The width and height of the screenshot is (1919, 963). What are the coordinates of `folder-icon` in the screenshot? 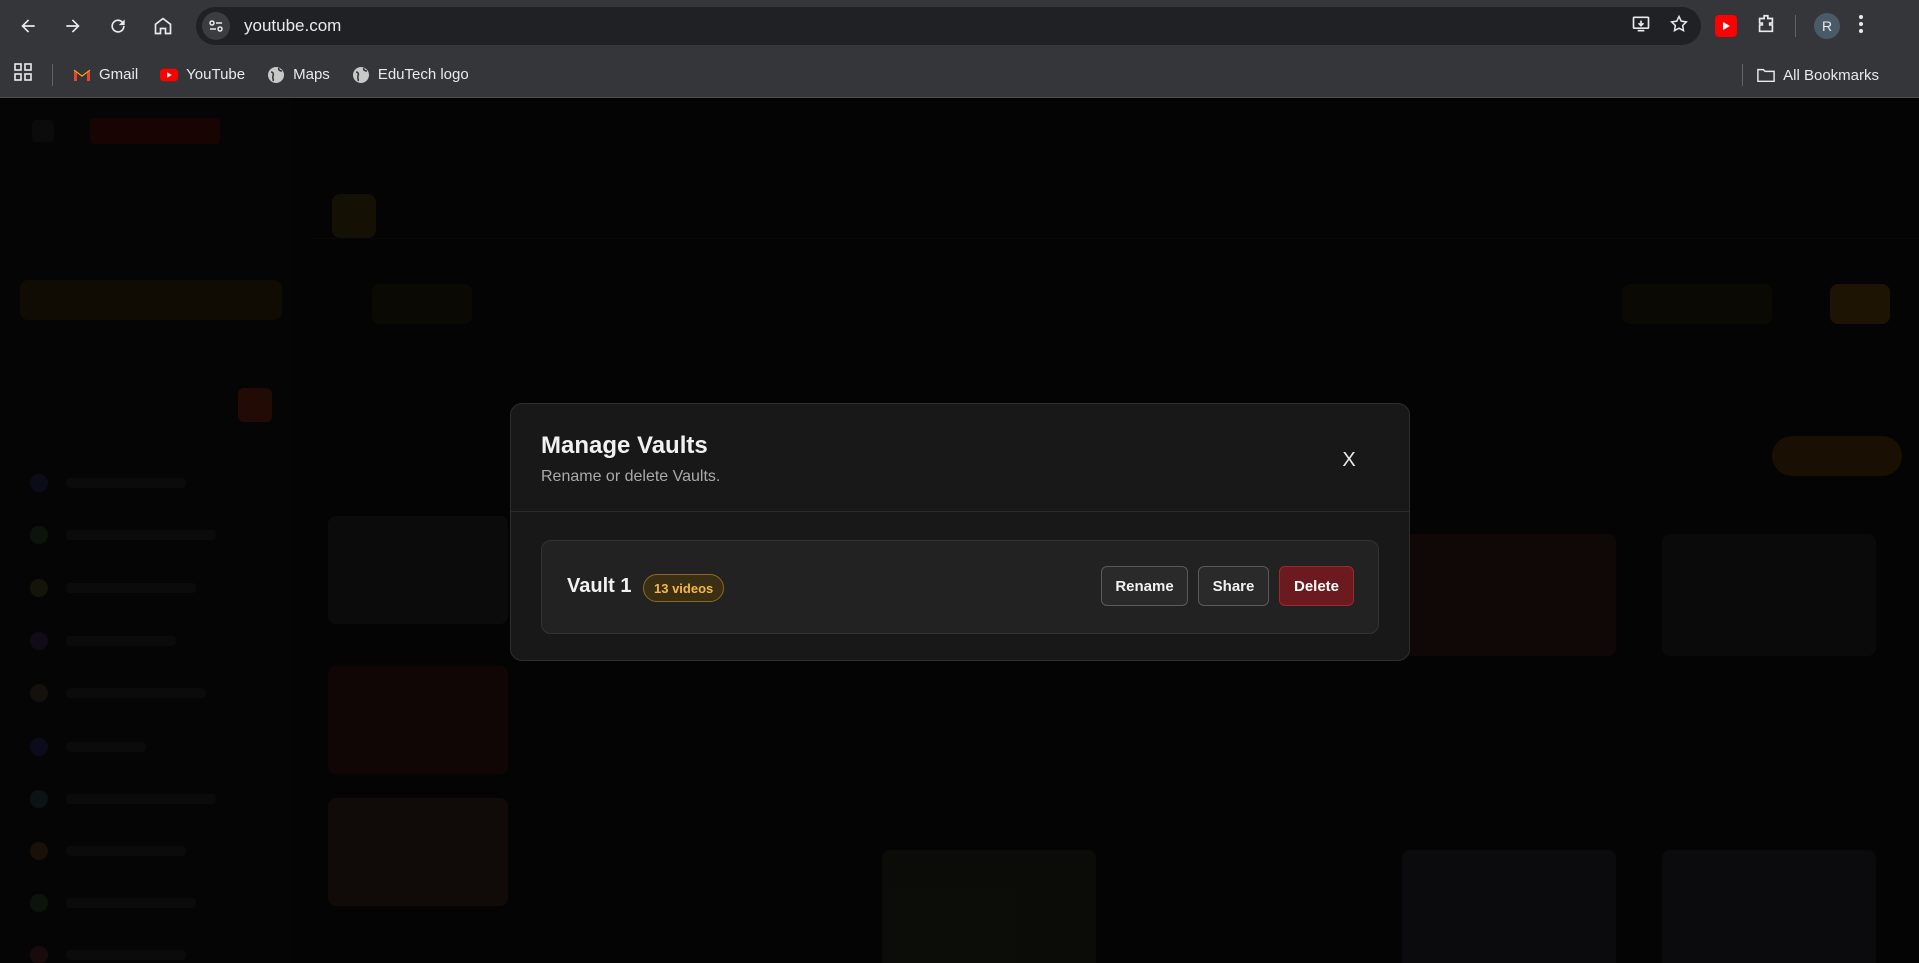 It's located at (1766, 75).